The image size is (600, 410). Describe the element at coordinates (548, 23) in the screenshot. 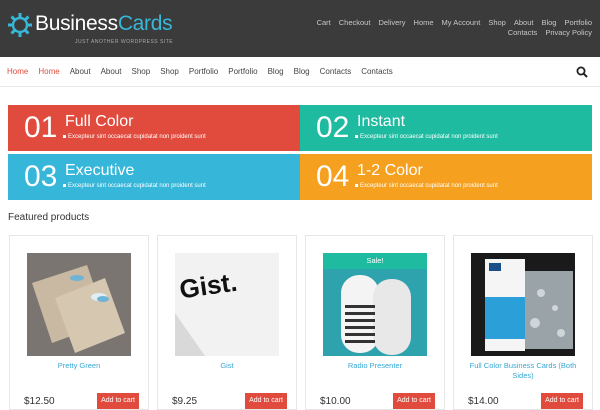

I see `top-nav-blog: Blog` at that location.